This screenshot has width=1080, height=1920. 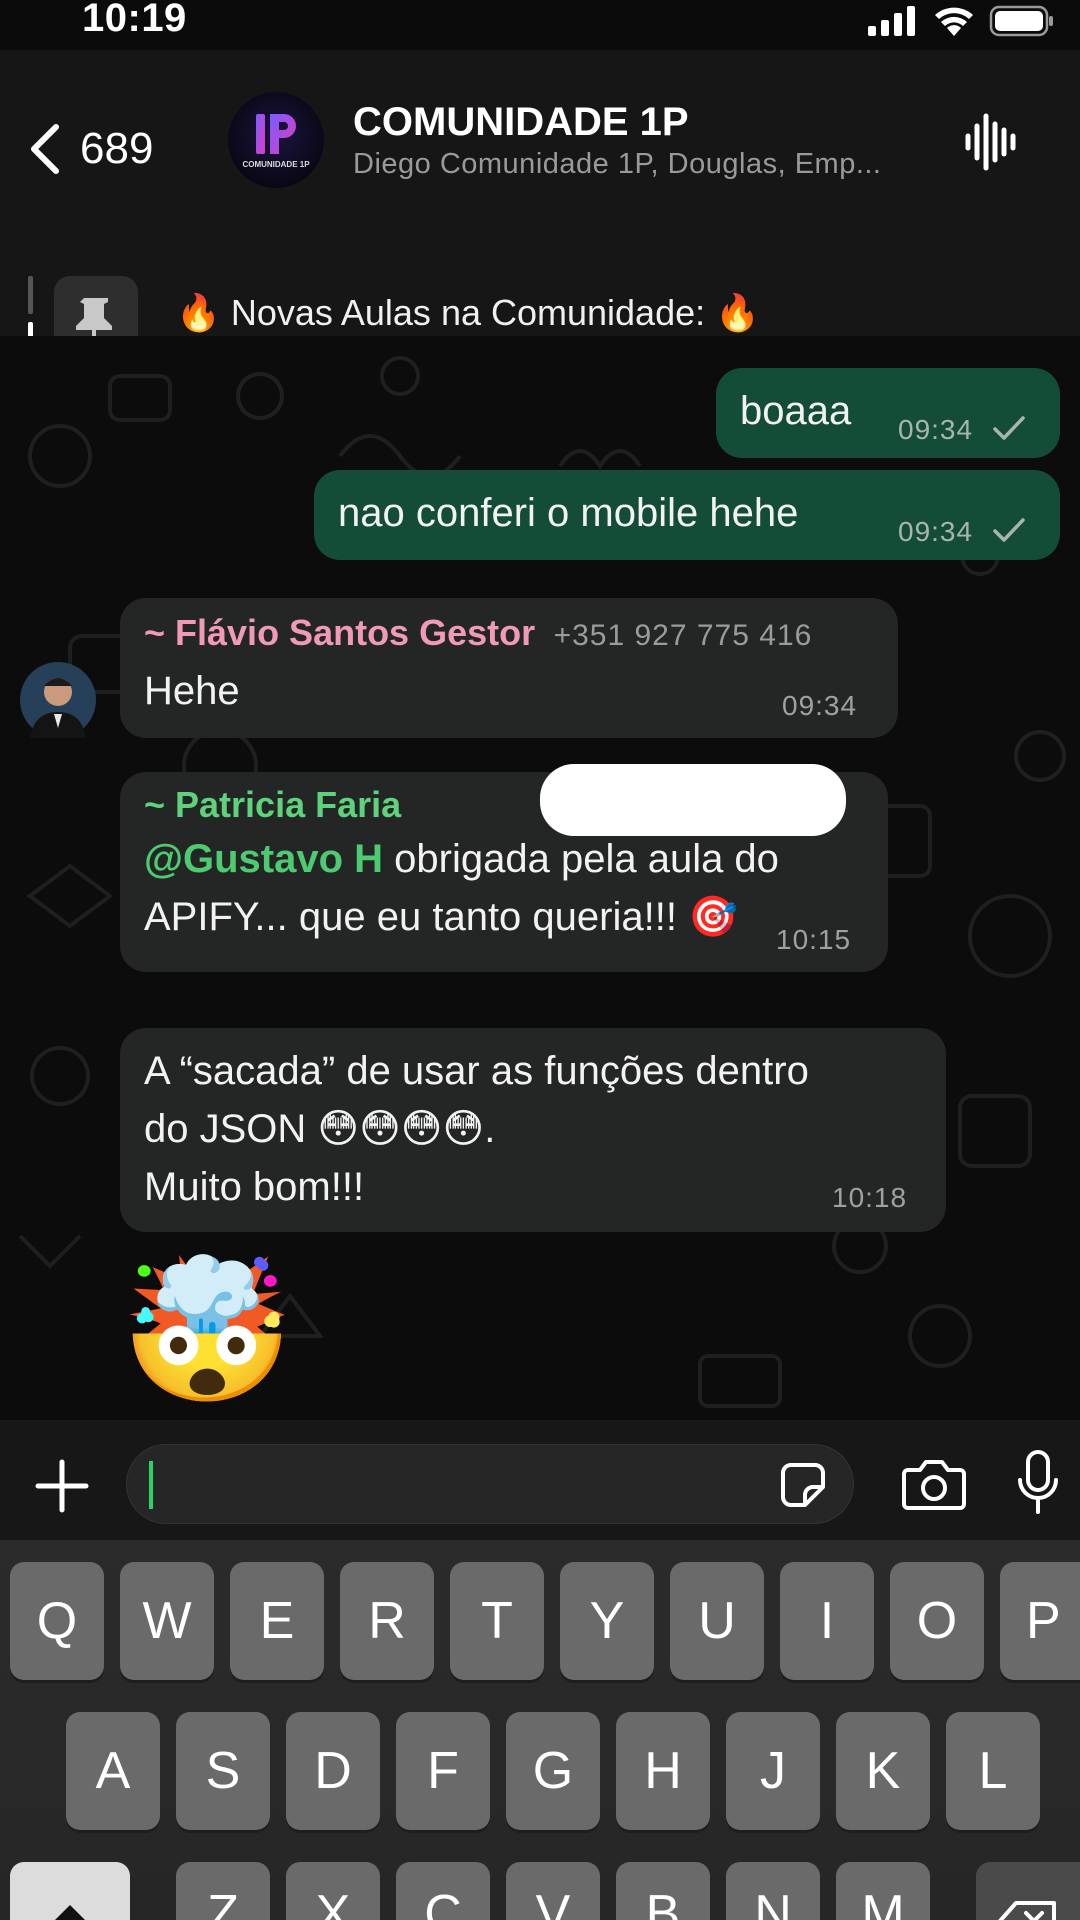 What do you see at coordinates (441, 917) in the screenshot?
I see `message-line-2: APIFY... que eu tanto queria!!! 🎯` at bounding box center [441, 917].